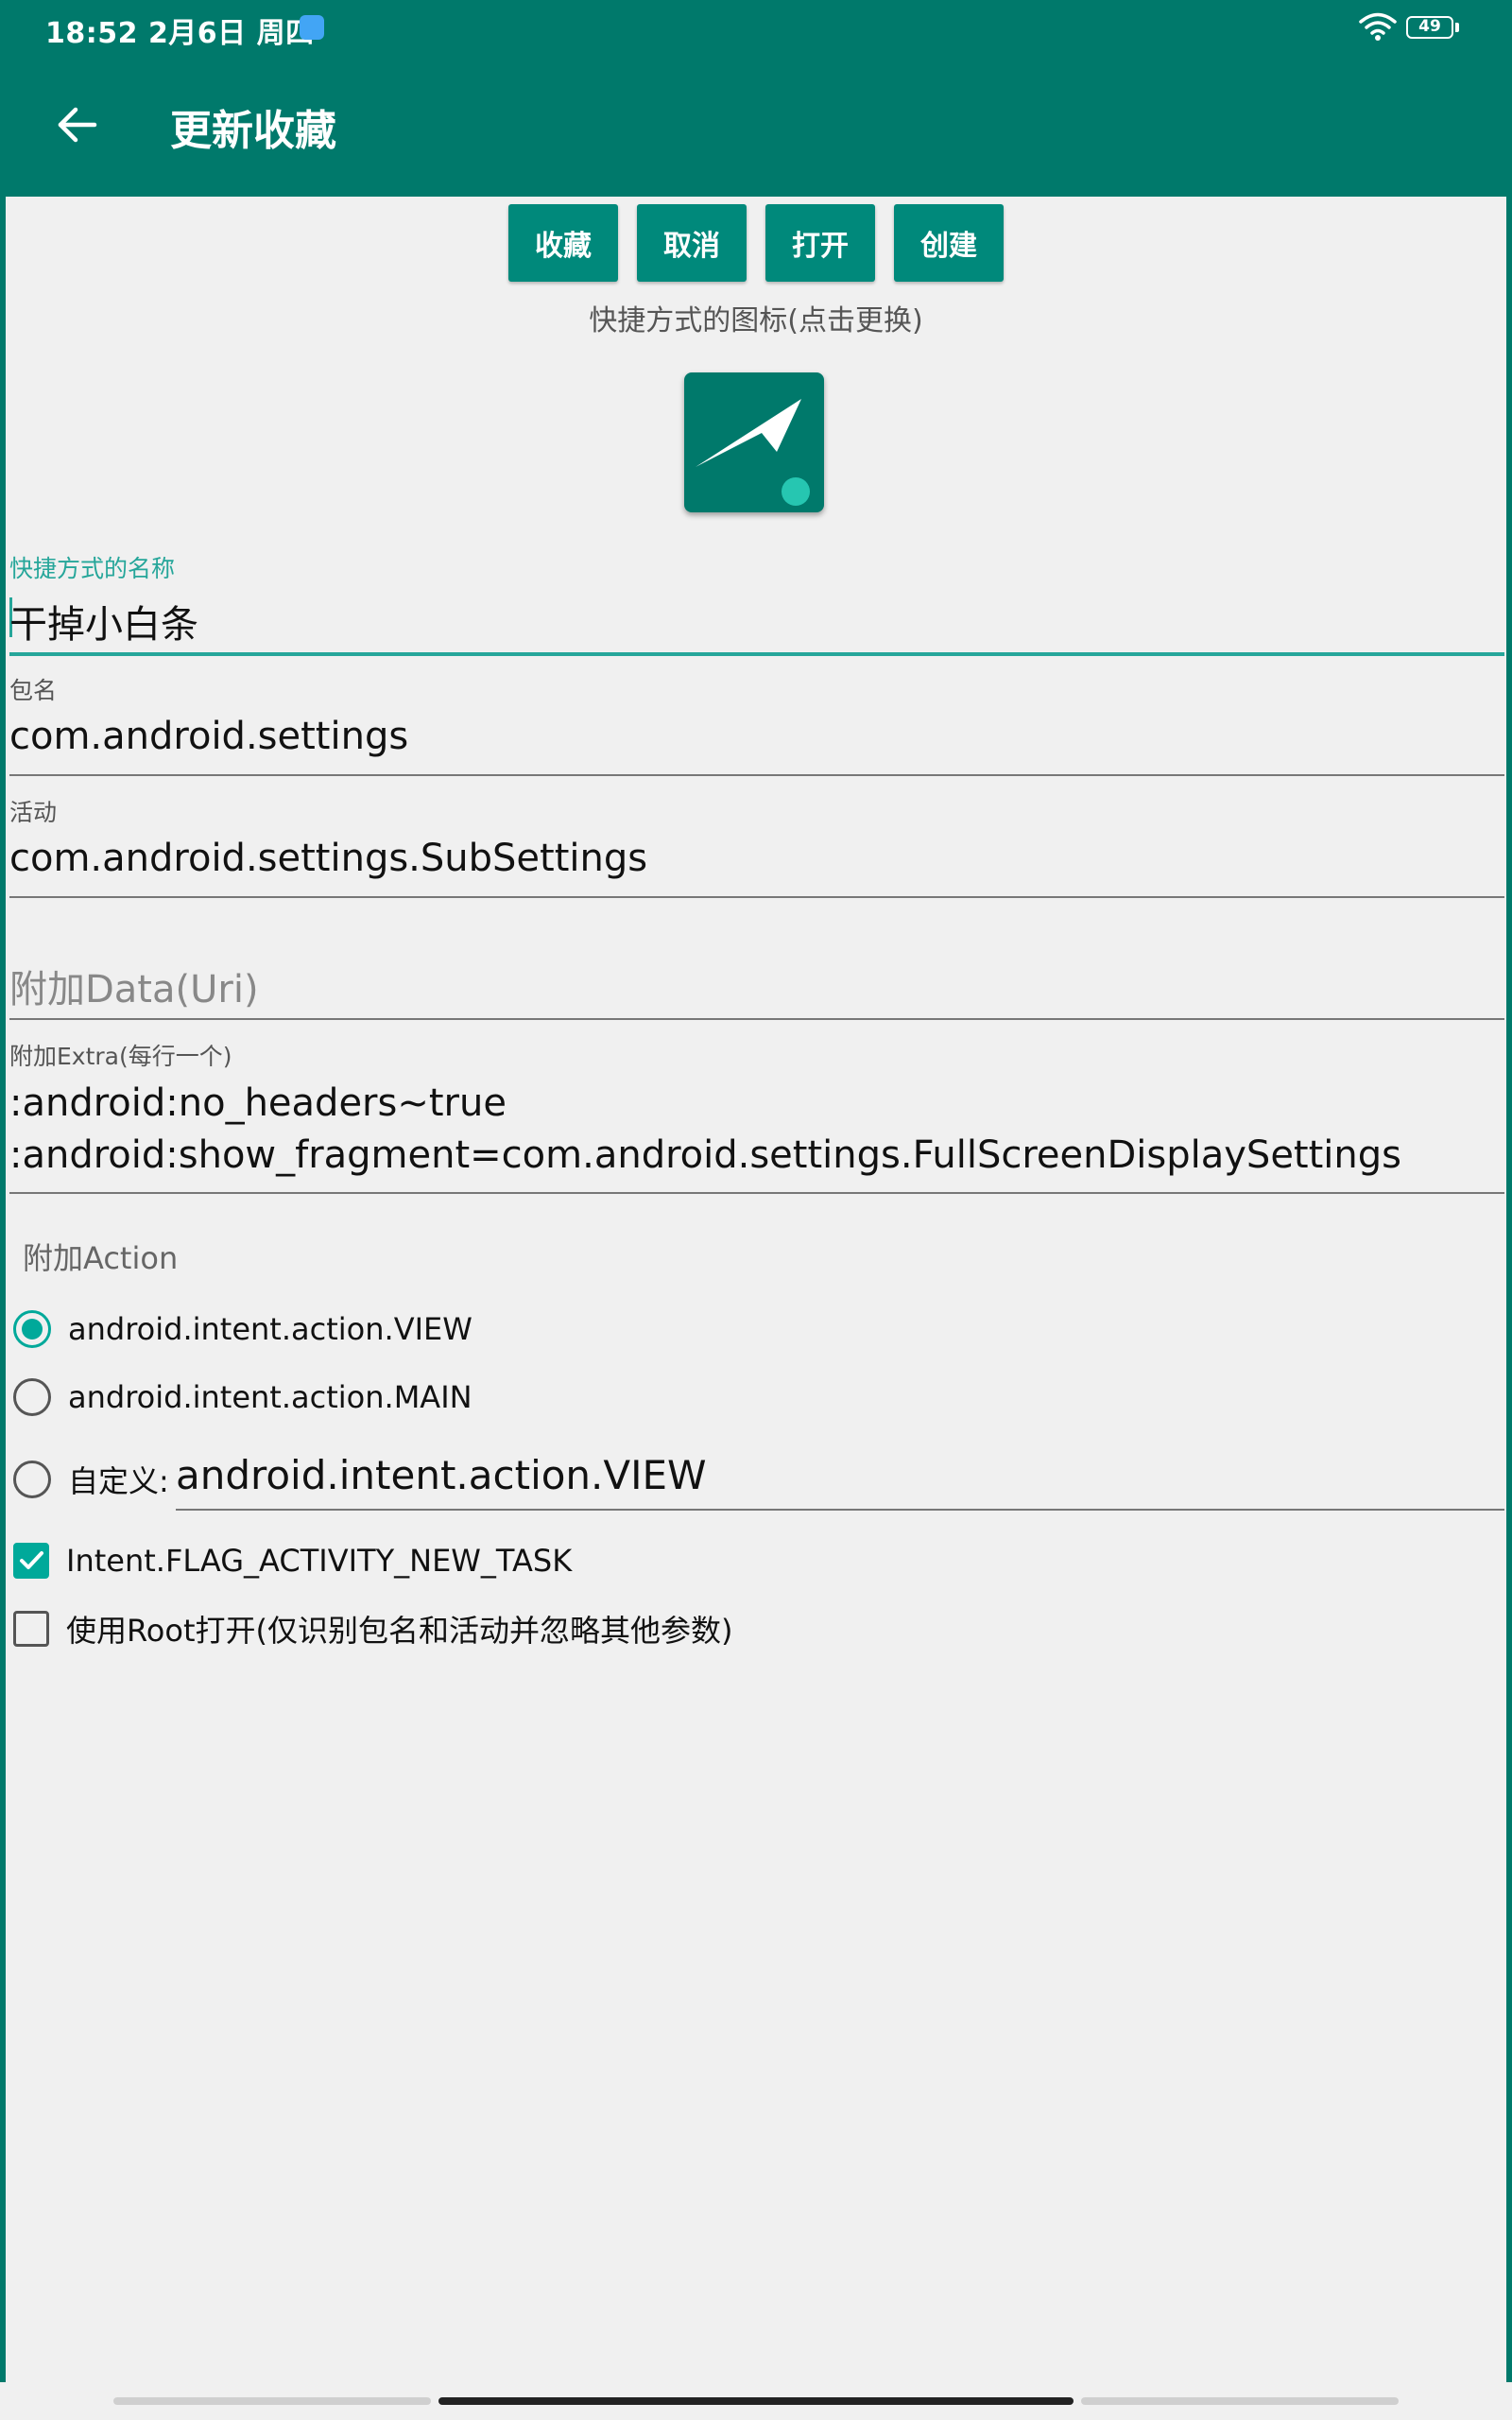 The width and height of the screenshot is (1512, 2420). Describe the element at coordinates (756, 243) in the screenshot. I see `action-button-row: 收藏 取消 打开 创建` at that location.